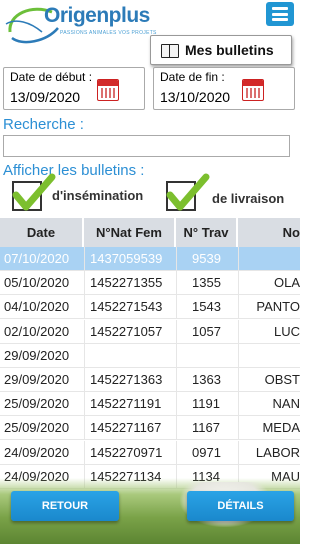 Image resolution: width=320 pixels, height=544 pixels. Describe the element at coordinates (170, 50) in the screenshot. I see `book-icon` at that location.